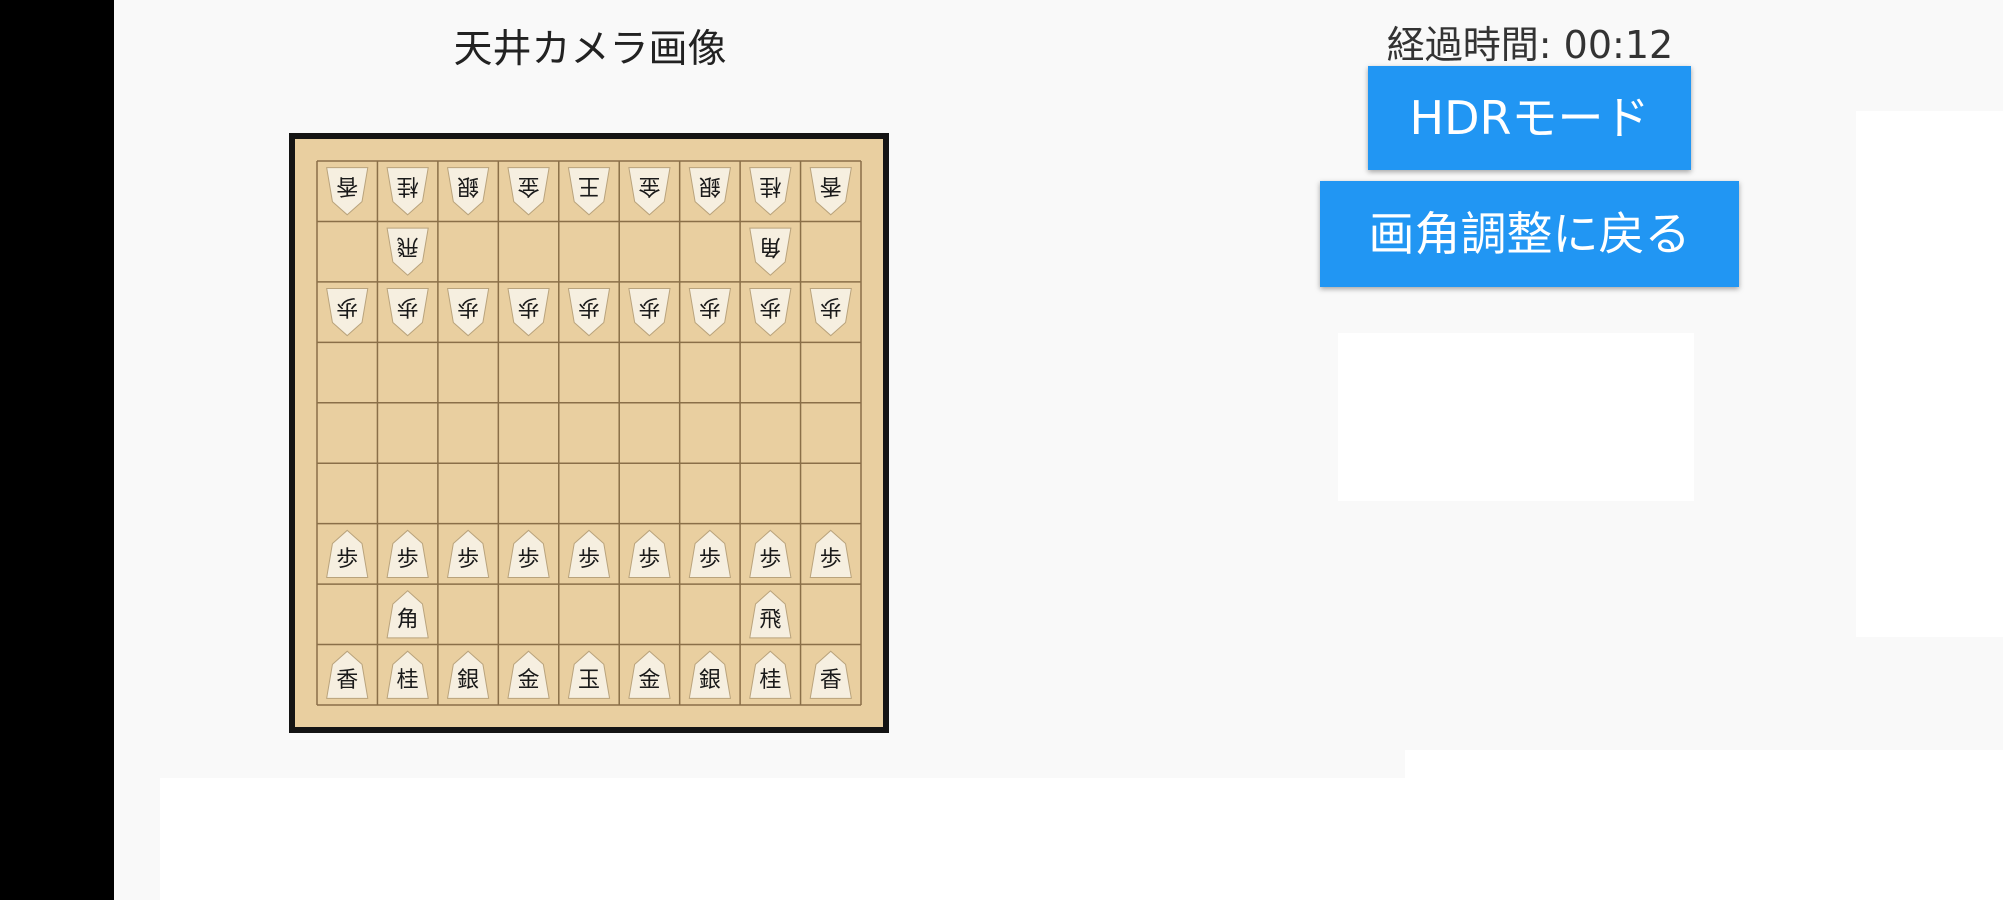 The height and width of the screenshot is (900, 2003). I want to click on blank-panel-bottom, so click(782, 839).